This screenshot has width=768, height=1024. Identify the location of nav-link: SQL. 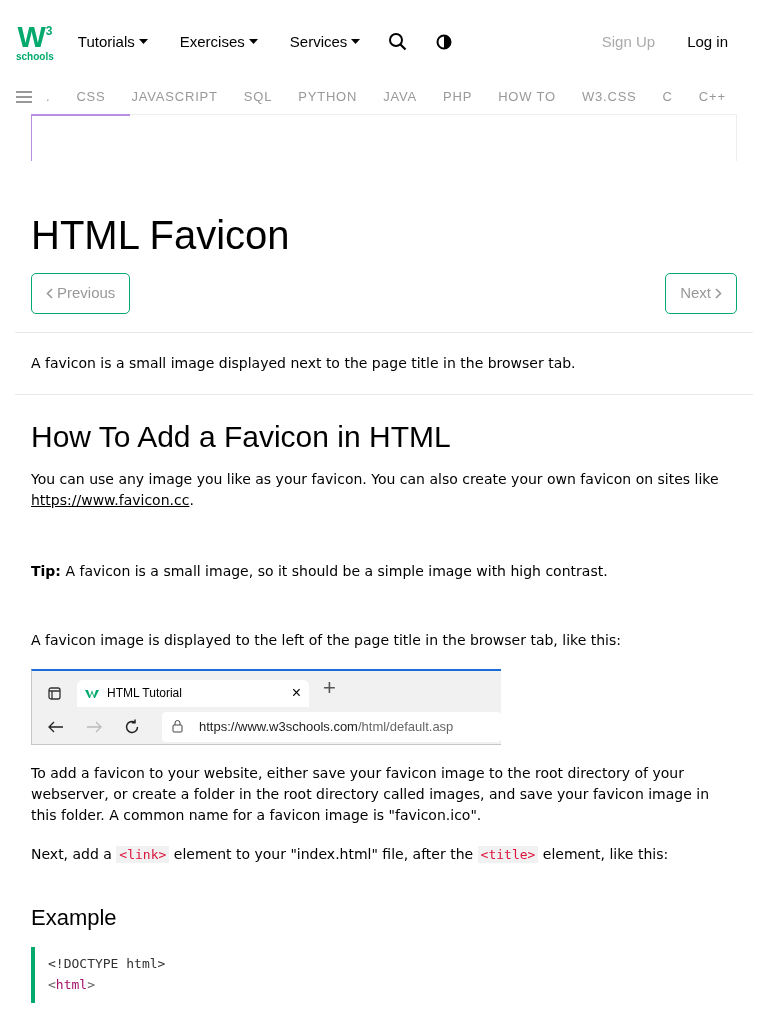
(258, 97).